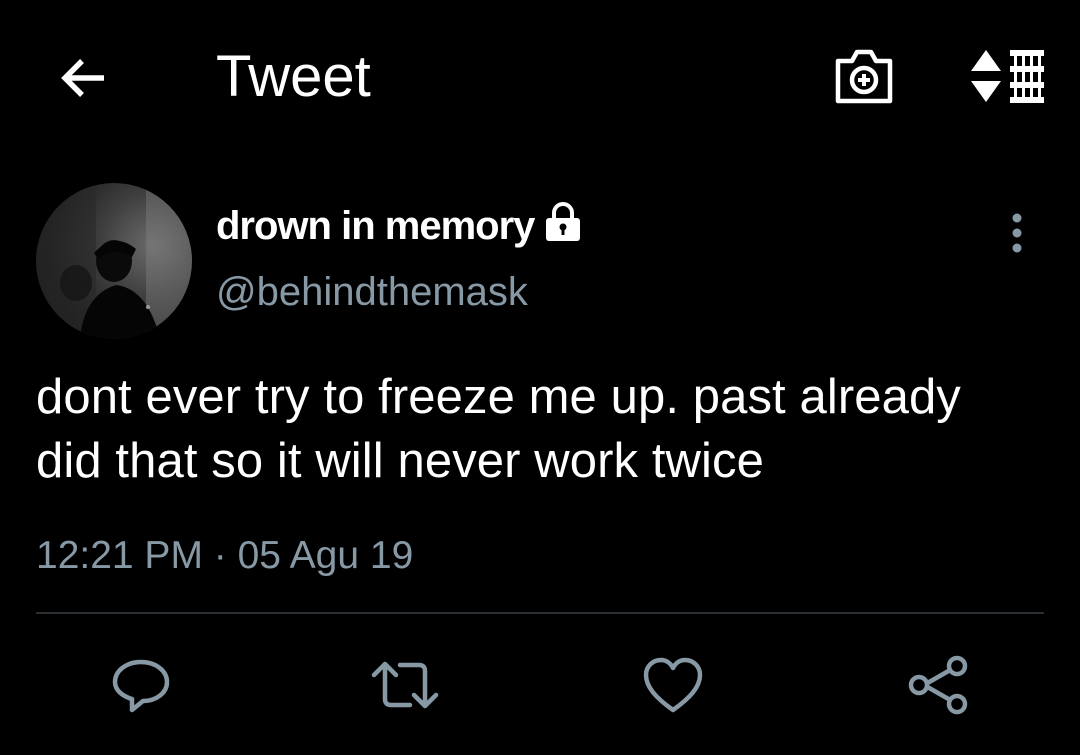 This screenshot has height=755, width=1080. I want to click on sort-button, so click(1009, 76).